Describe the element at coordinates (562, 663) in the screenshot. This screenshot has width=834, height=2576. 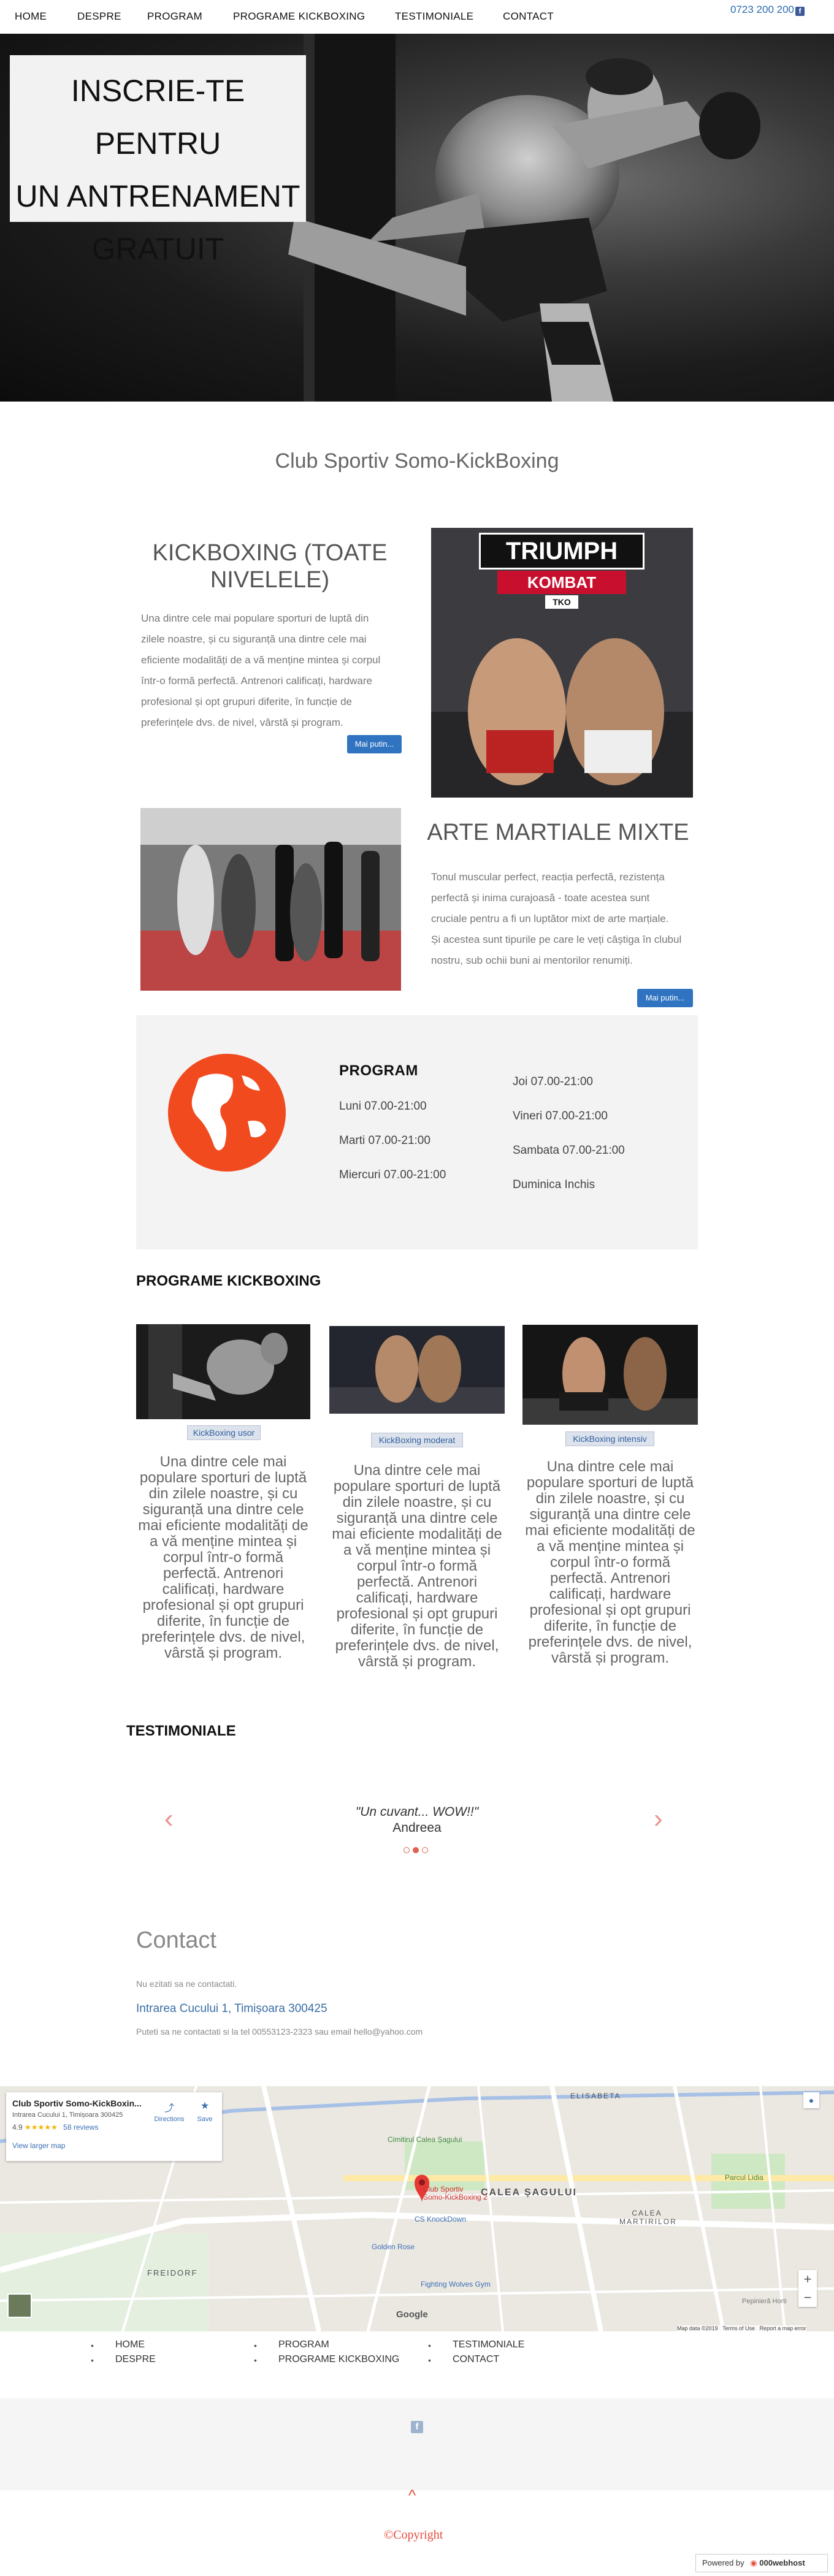
I see `kickboxing-poster-image: TRIUMPH KOMBAT TKO` at that location.